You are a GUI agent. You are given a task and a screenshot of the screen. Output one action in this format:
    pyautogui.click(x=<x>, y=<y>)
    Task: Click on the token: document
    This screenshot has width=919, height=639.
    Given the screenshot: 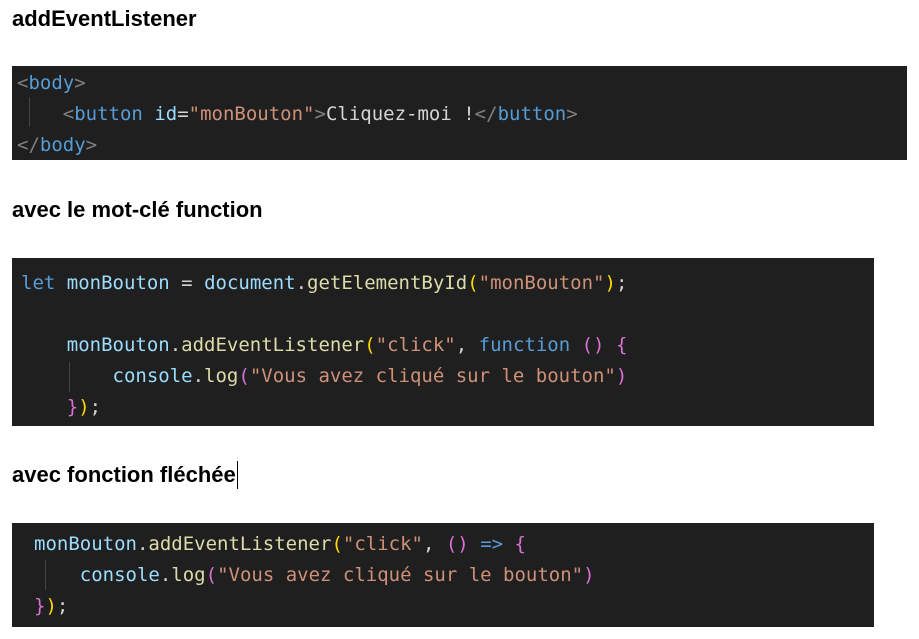 What is the action you would take?
    pyautogui.click(x=250, y=283)
    